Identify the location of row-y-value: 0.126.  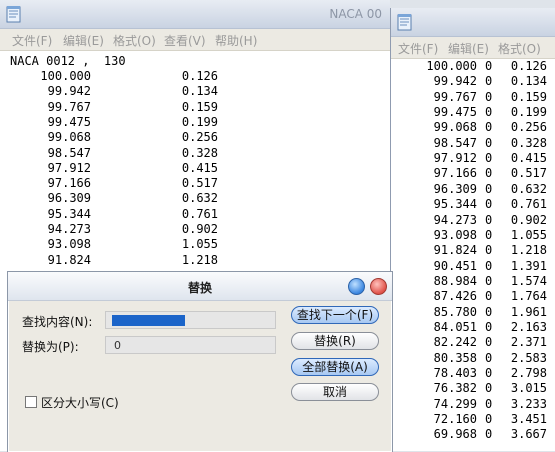
(199, 76).